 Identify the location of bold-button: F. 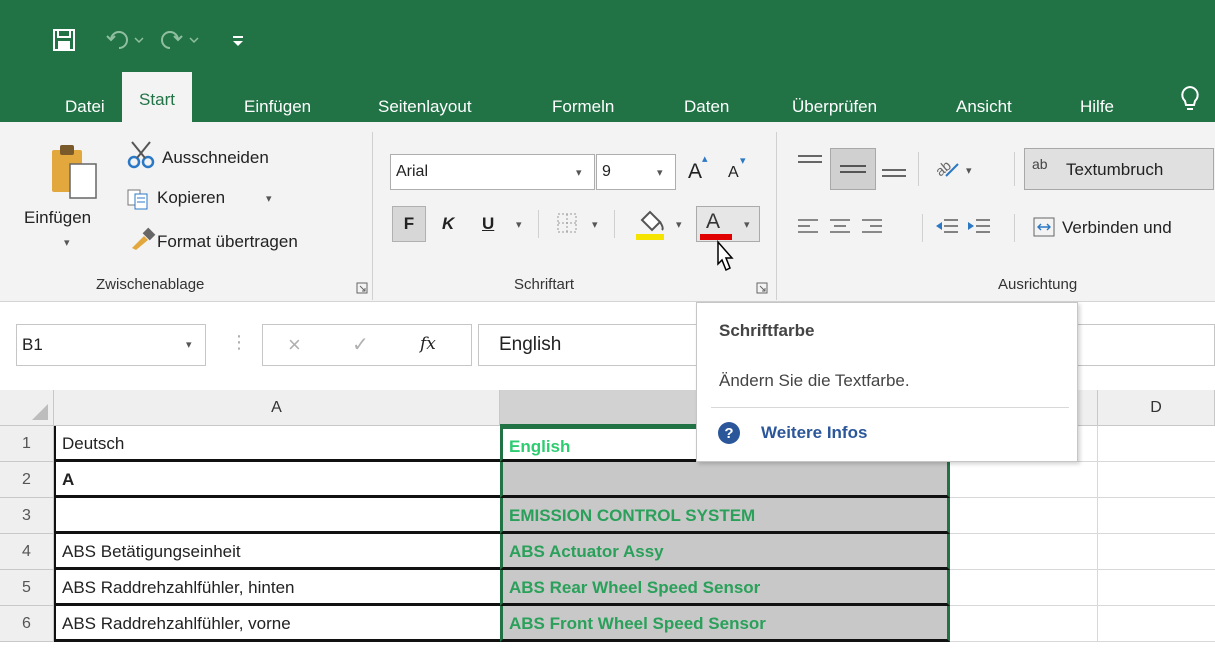
(409, 224).